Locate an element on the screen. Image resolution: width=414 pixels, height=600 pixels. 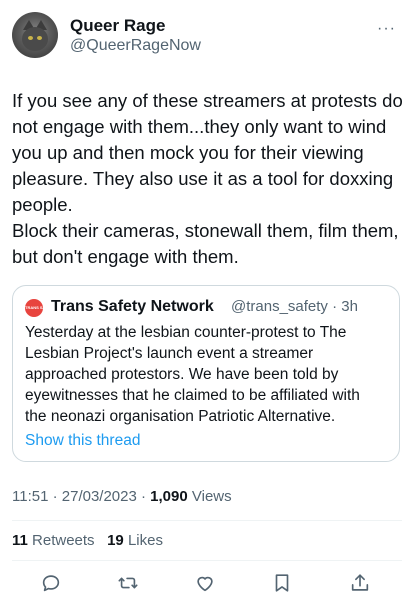
quoted-author-meta: @trans_safety · 3h is located at coordinates (294, 306).